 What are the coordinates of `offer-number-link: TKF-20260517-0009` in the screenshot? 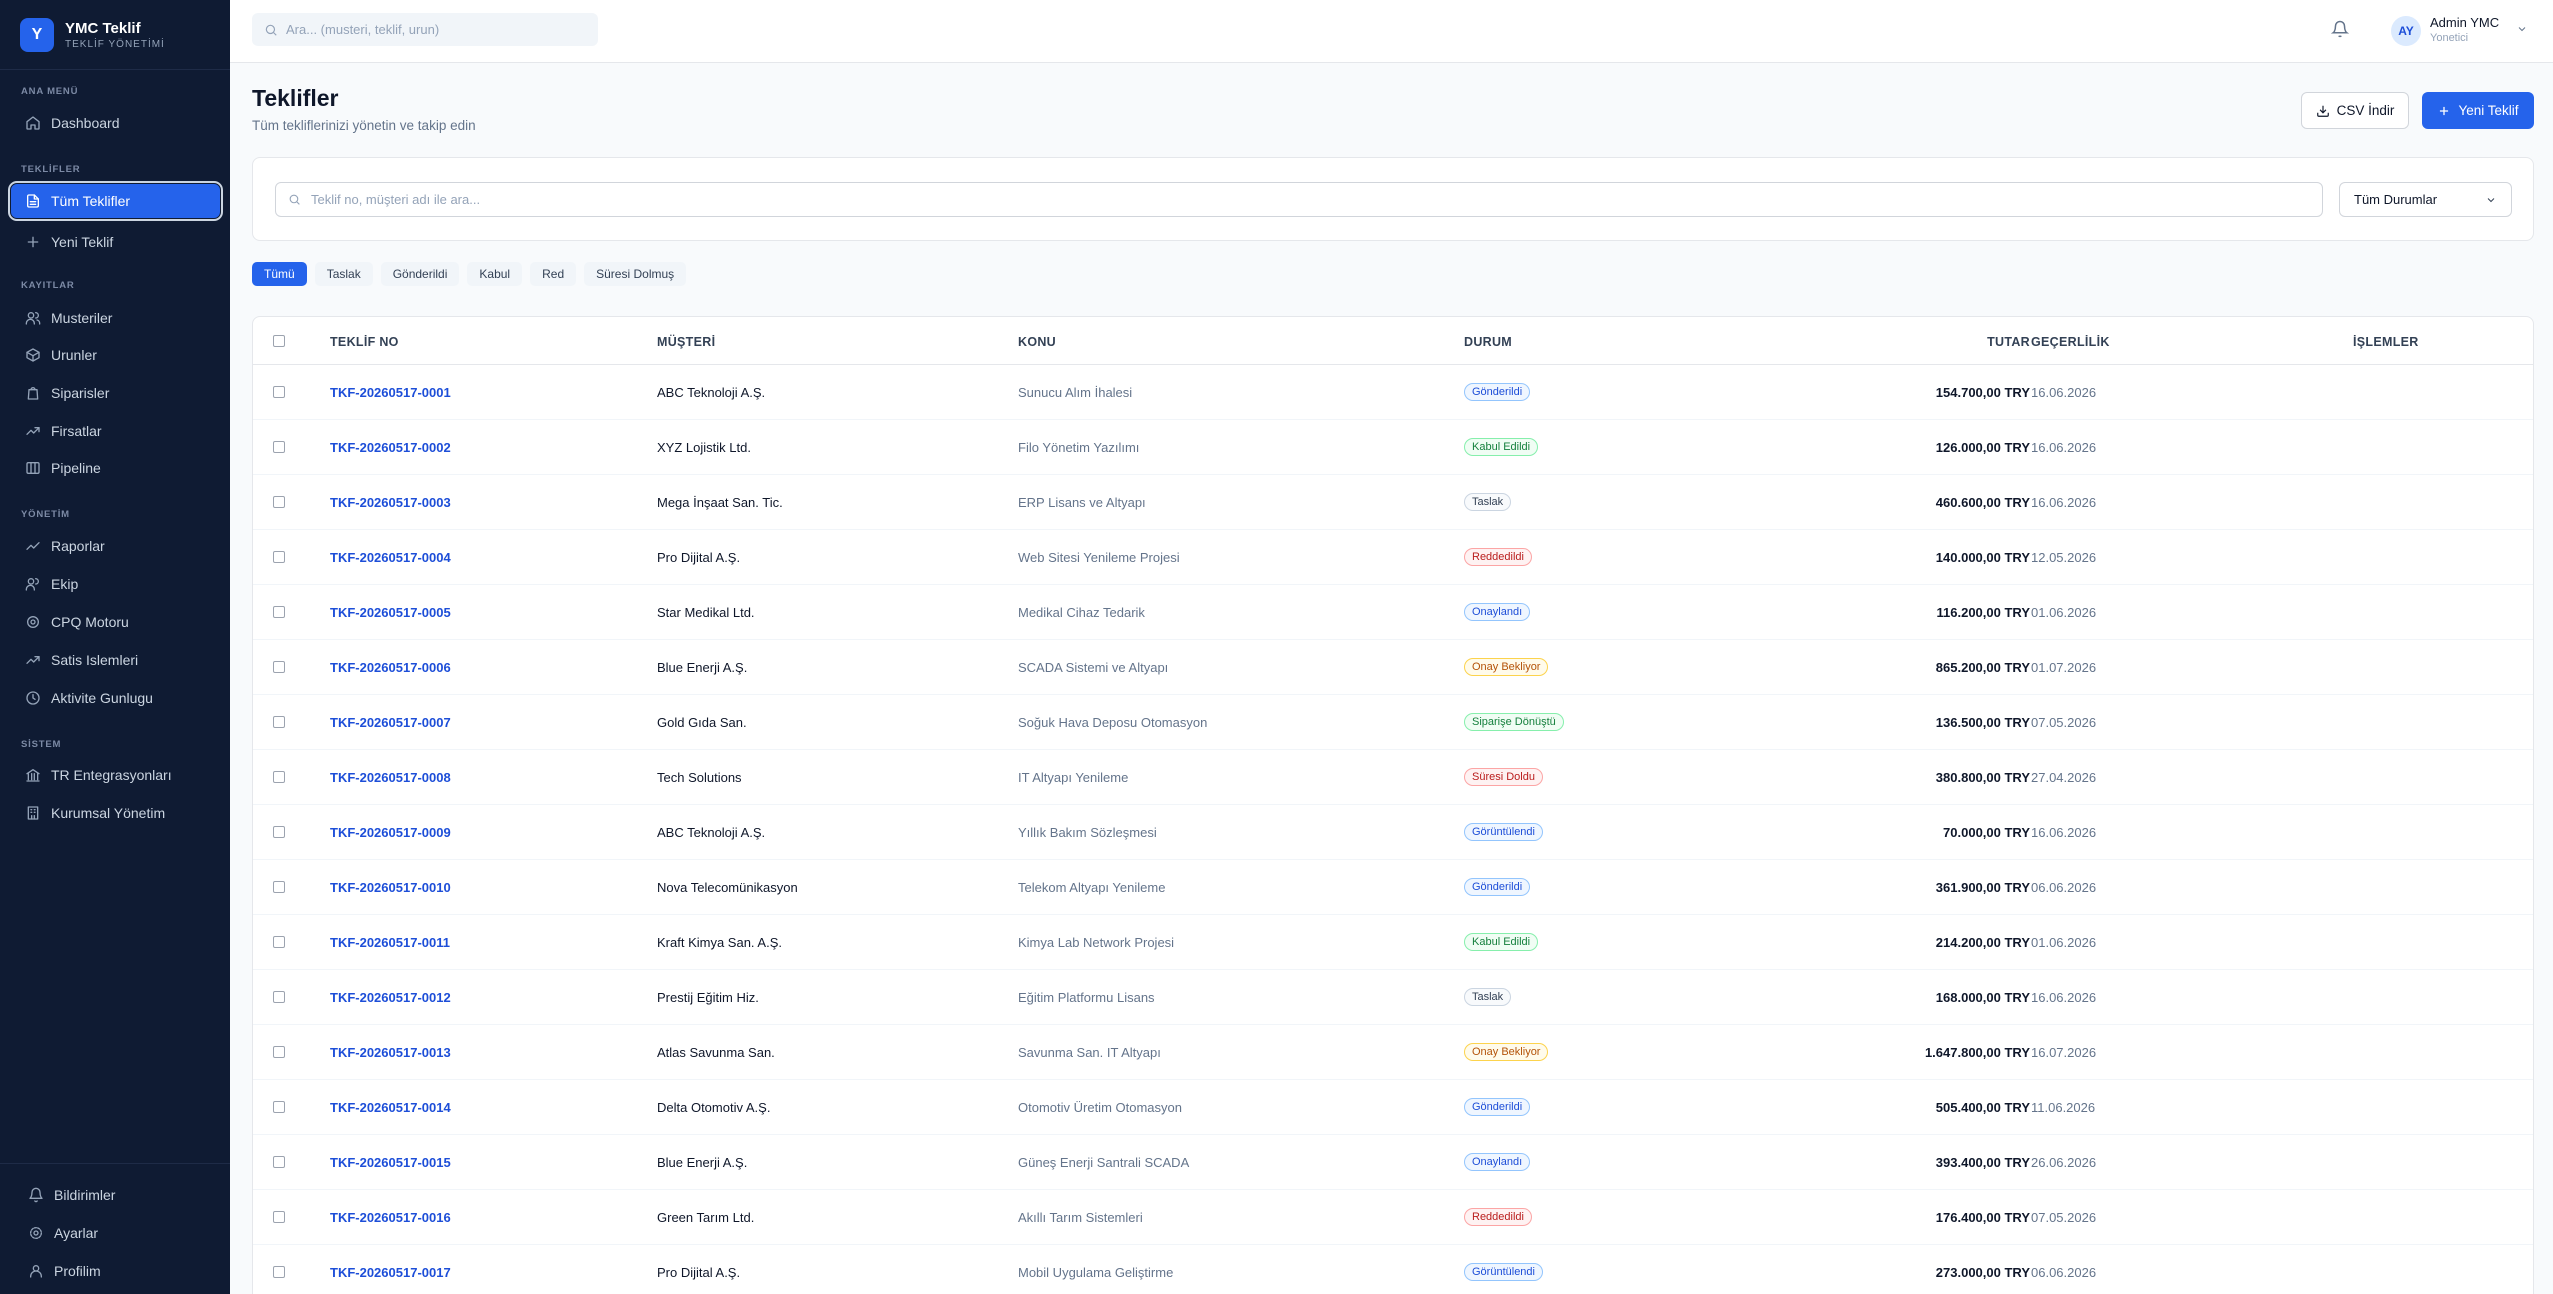 It's located at (390, 832).